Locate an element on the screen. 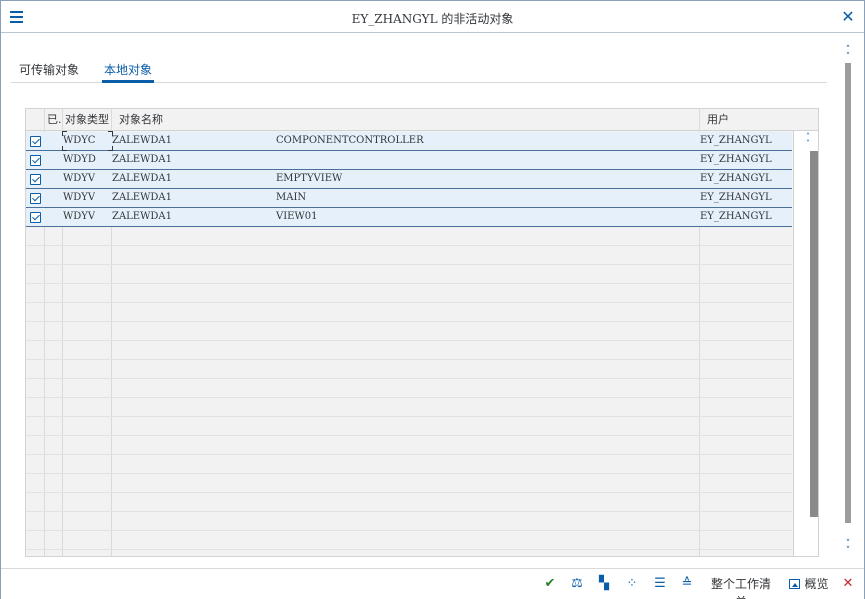  deselect-all-icon: ⁘ is located at coordinates (632, 584).